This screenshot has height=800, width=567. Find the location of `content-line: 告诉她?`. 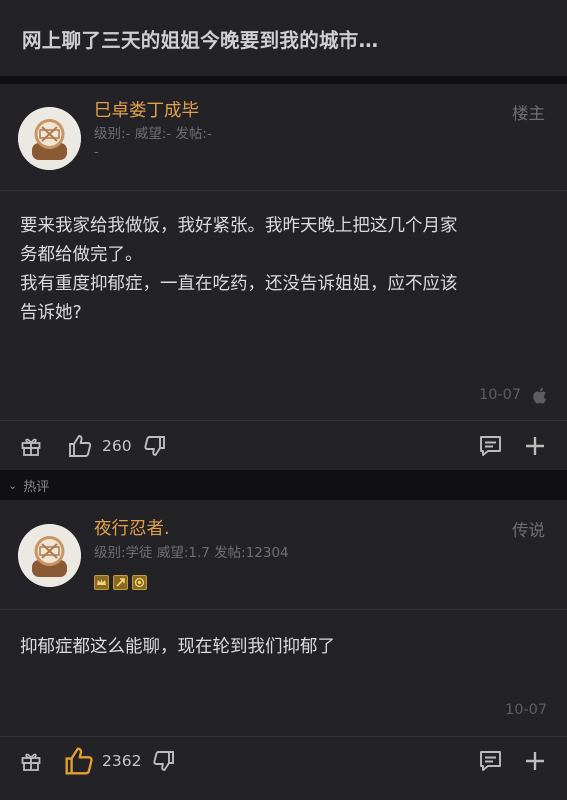

content-line: 告诉她? is located at coordinates (51, 313).